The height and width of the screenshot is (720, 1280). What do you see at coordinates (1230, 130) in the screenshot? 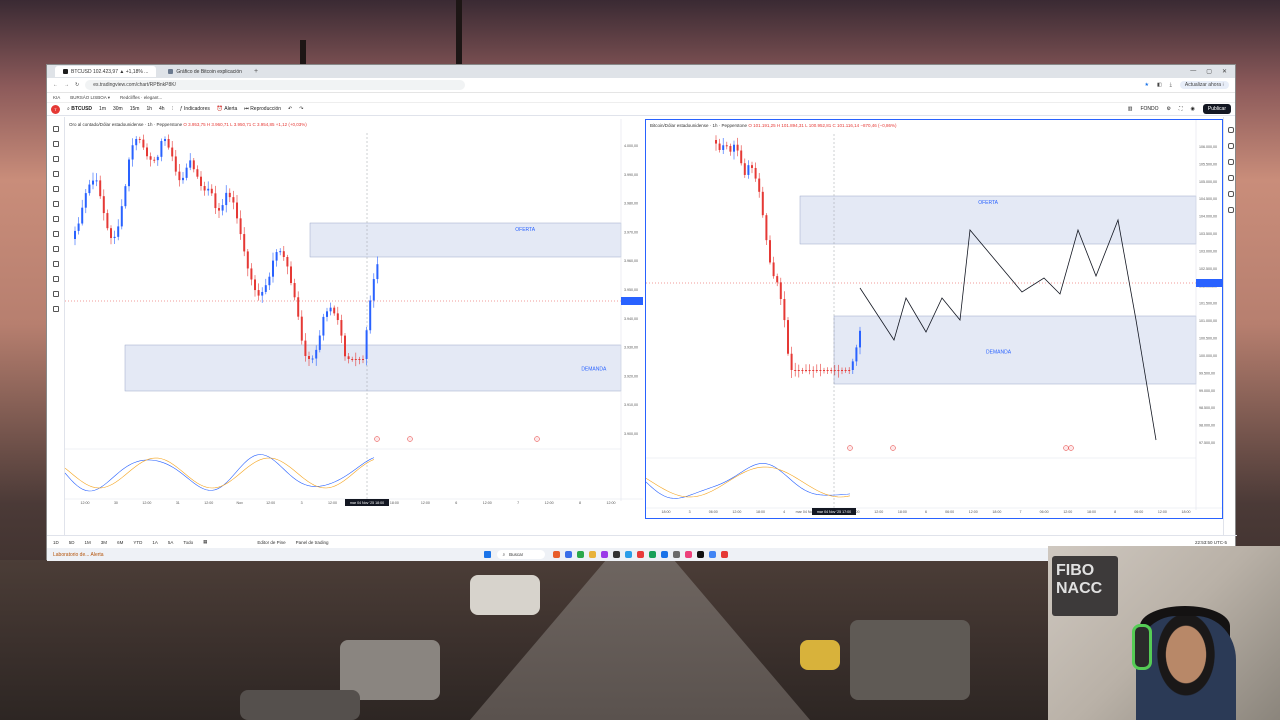
I see `watchlist-icon` at bounding box center [1230, 130].